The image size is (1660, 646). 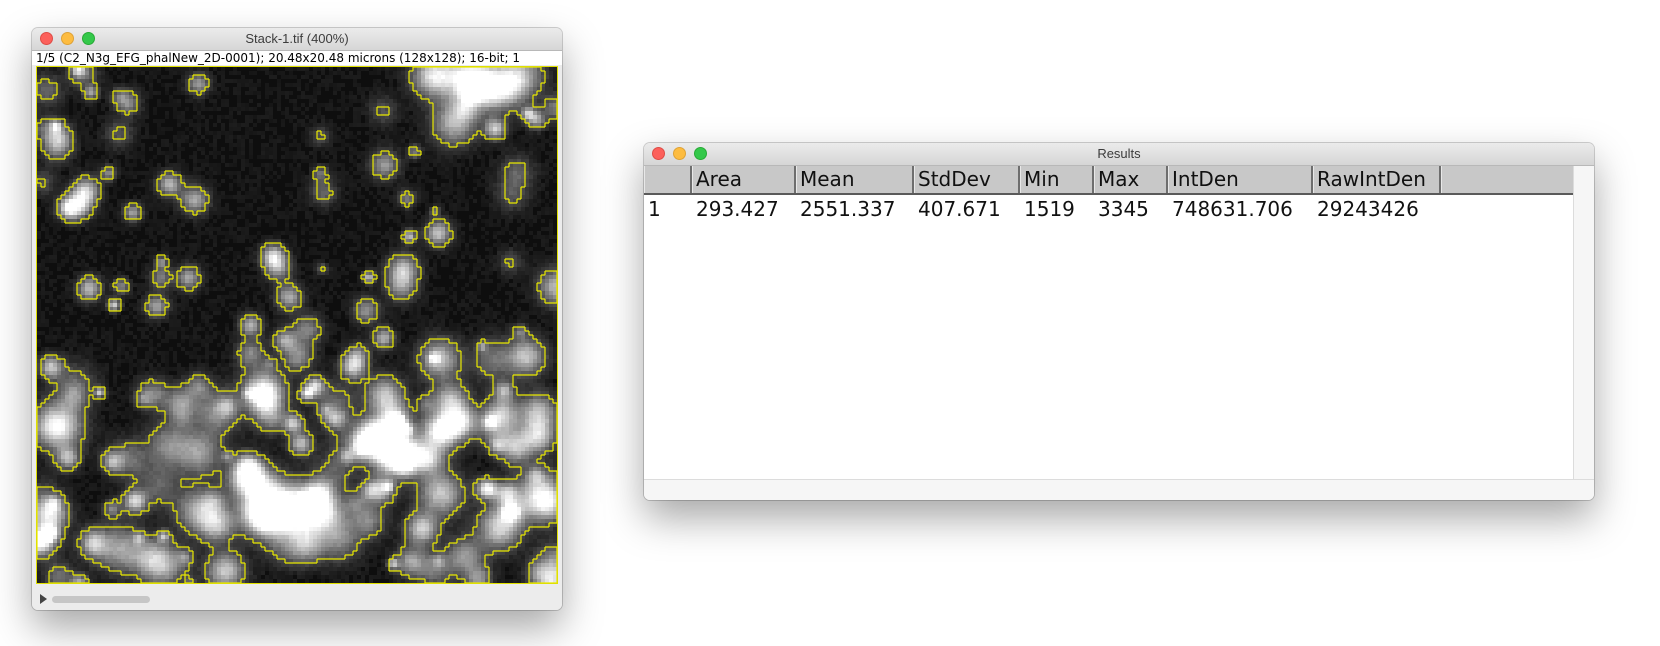 What do you see at coordinates (1232, 209) in the screenshot?
I see `cell-intden: 748631.706` at bounding box center [1232, 209].